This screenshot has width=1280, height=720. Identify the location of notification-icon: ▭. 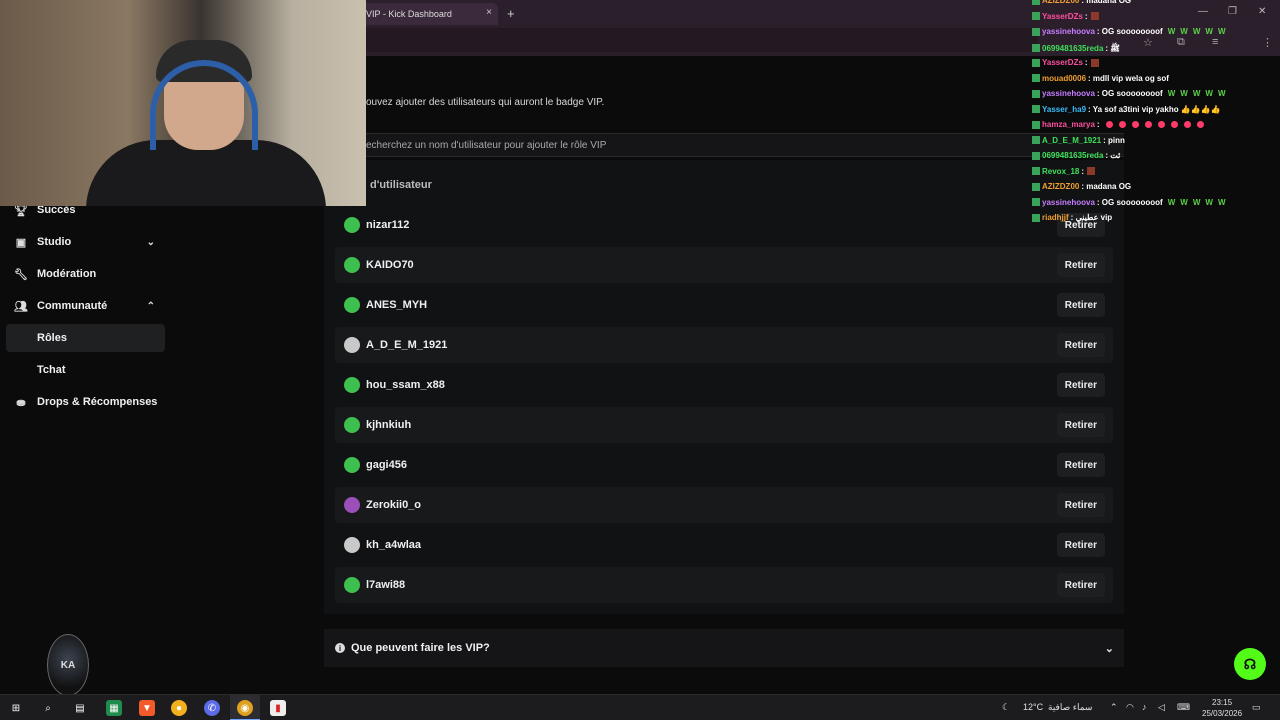
(1256, 707).